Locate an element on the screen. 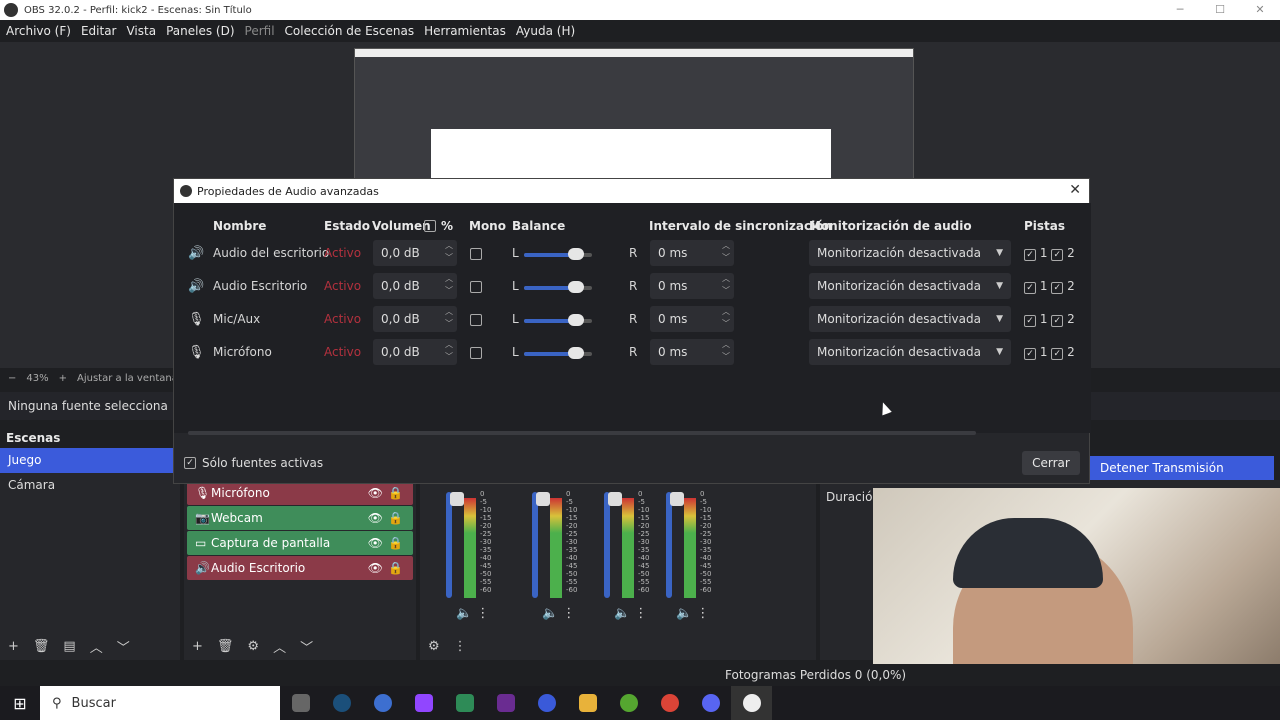 This screenshot has height=720, width=1280. close-icon: ✕ is located at coordinates (1075, 190).